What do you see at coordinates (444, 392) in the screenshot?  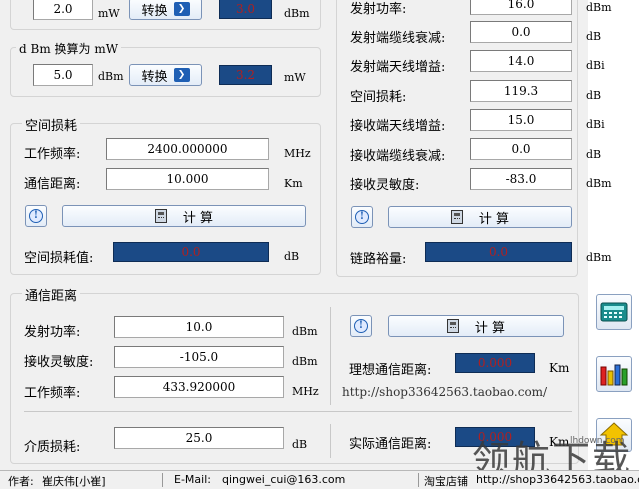 I see `shop-url-link: http://shop33642563.taobao.com/` at bounding box center [444, 392].